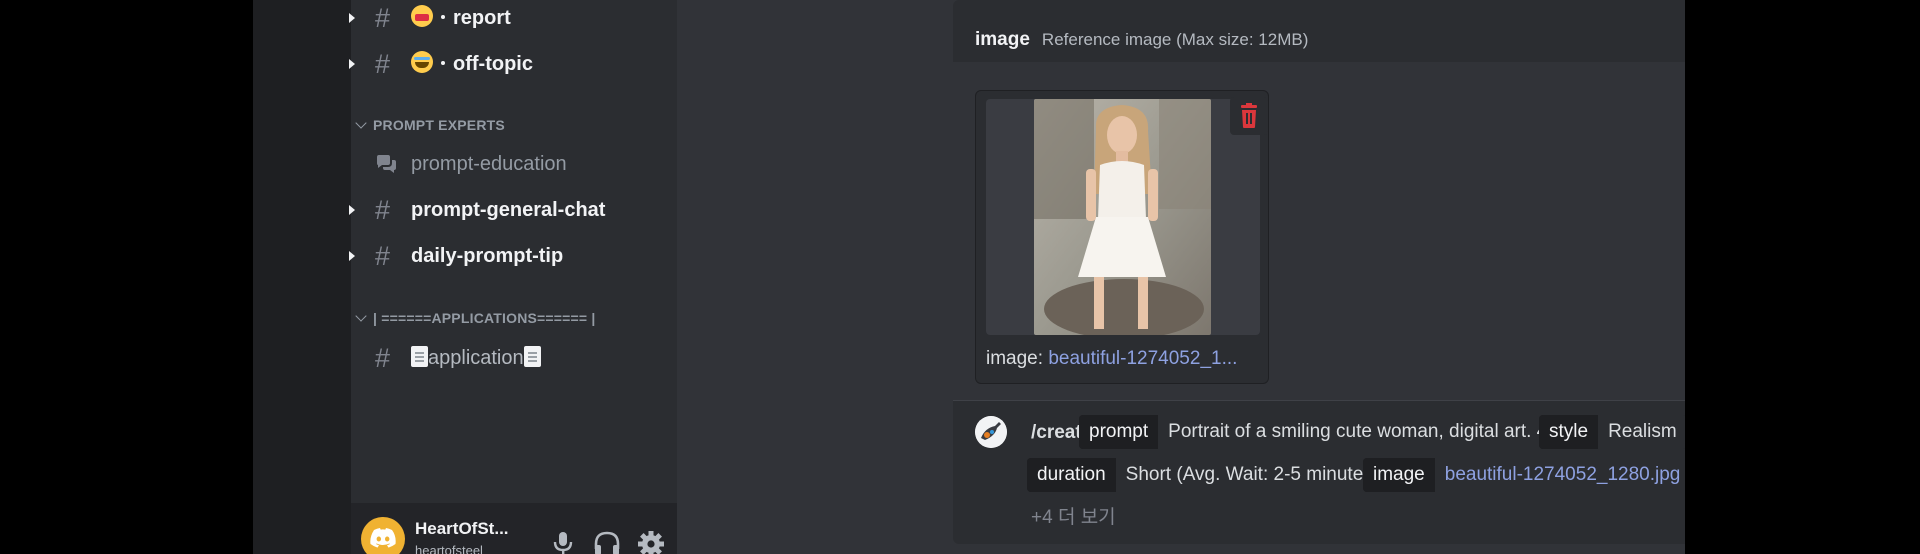  Describe the element at coordinates (1073, 515) in the screenshot. I see `show-more-options: +4 더 보기` at that location.